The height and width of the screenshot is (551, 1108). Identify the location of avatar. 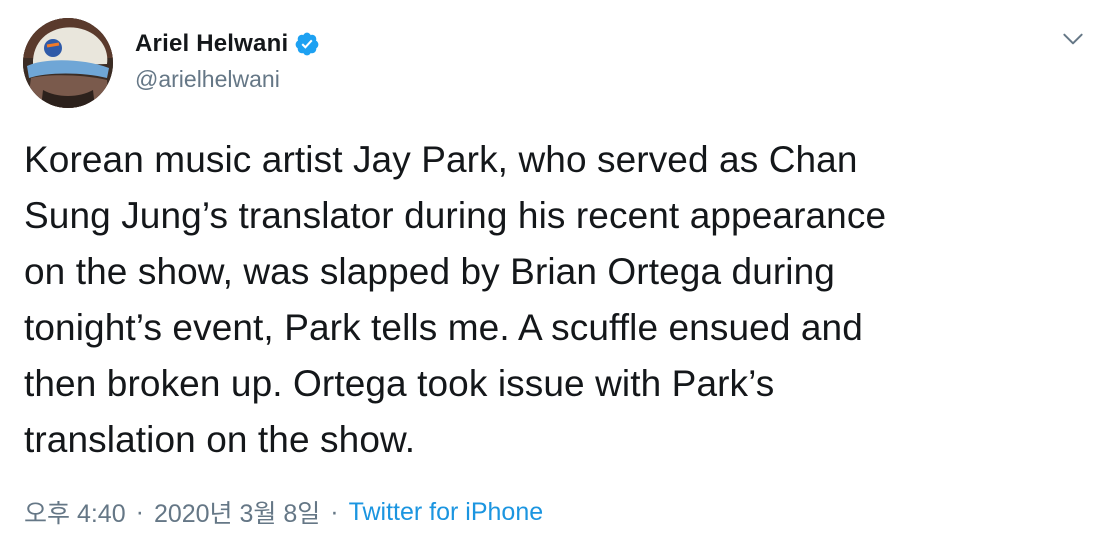
(68, 63).